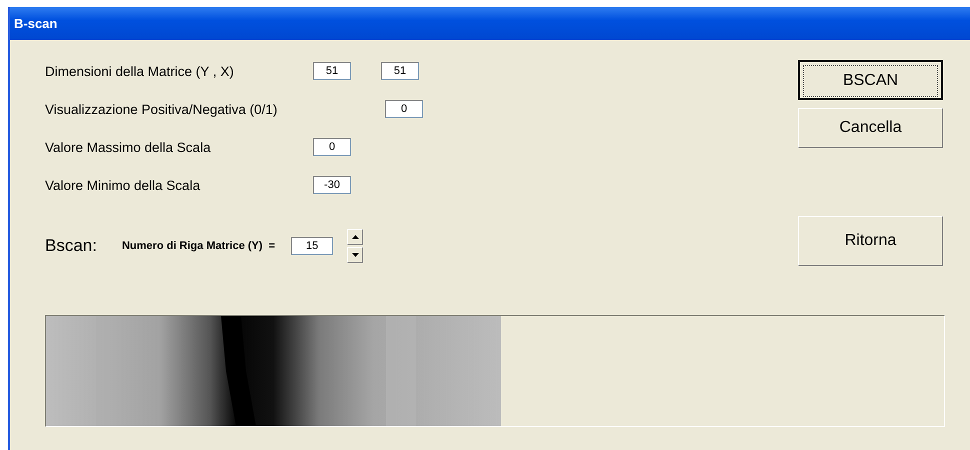 This screenshot has height=450, width=970. I want to click on field-label: Valore Massimo della Scala, so click(128, 147).